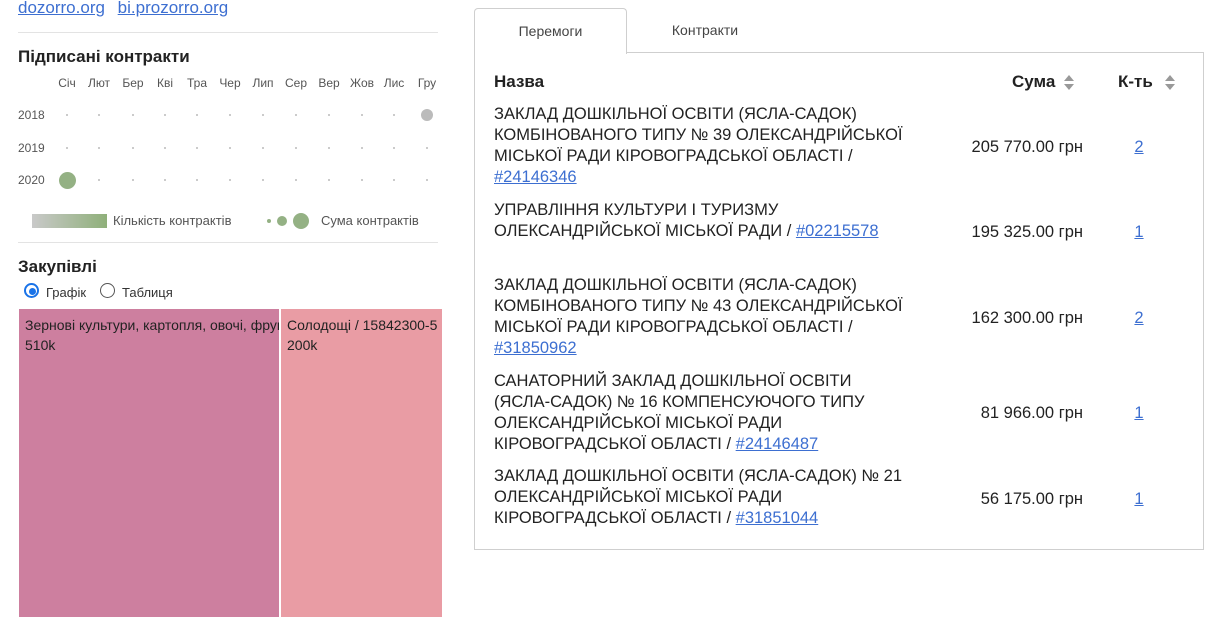  What do you see at coordinates (1135, 82) in the screenshot?
I see `column-header-count: К-ть` at bounding box center [1135, 82].